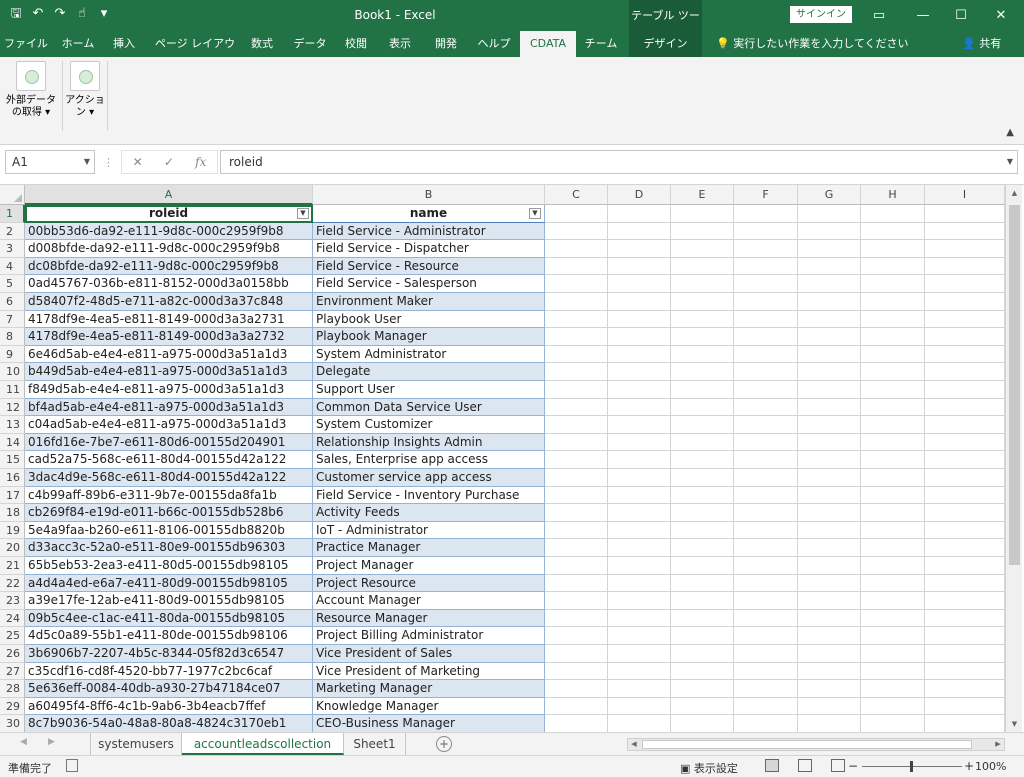 This screenshot has width=1024, height=777. What do you see at coordinates (169, 249) in the screenshot?
I see `table-cell: d008bfde-da92-e111-9d8c-000c2959f9b8` at bounding box center [169, 249].